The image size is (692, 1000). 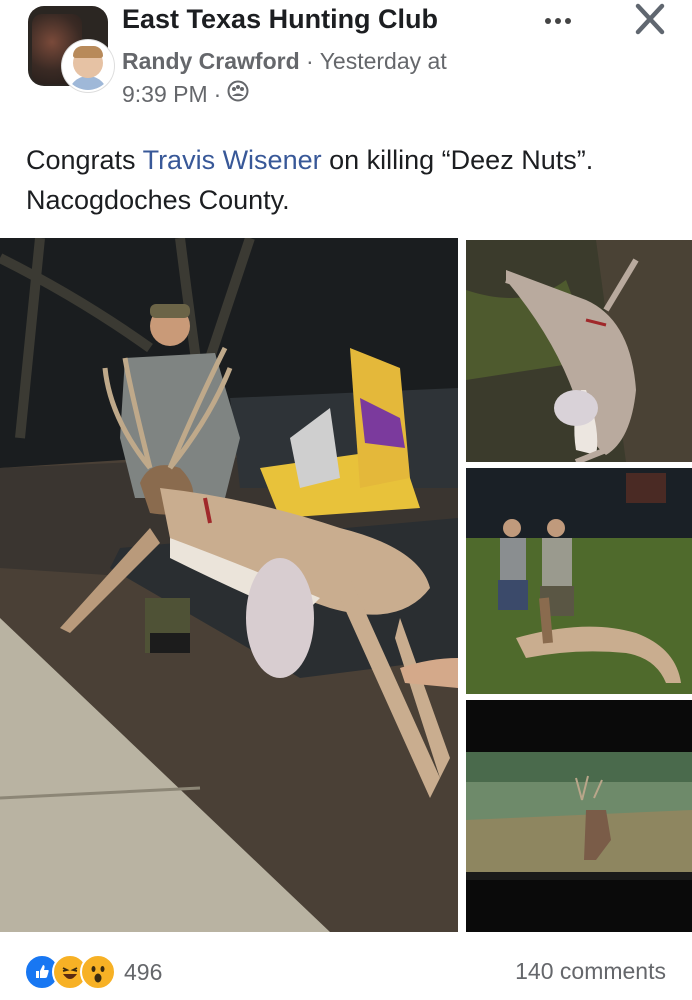 I want to click on photo-deer-ground, so click(x=579, y=351).